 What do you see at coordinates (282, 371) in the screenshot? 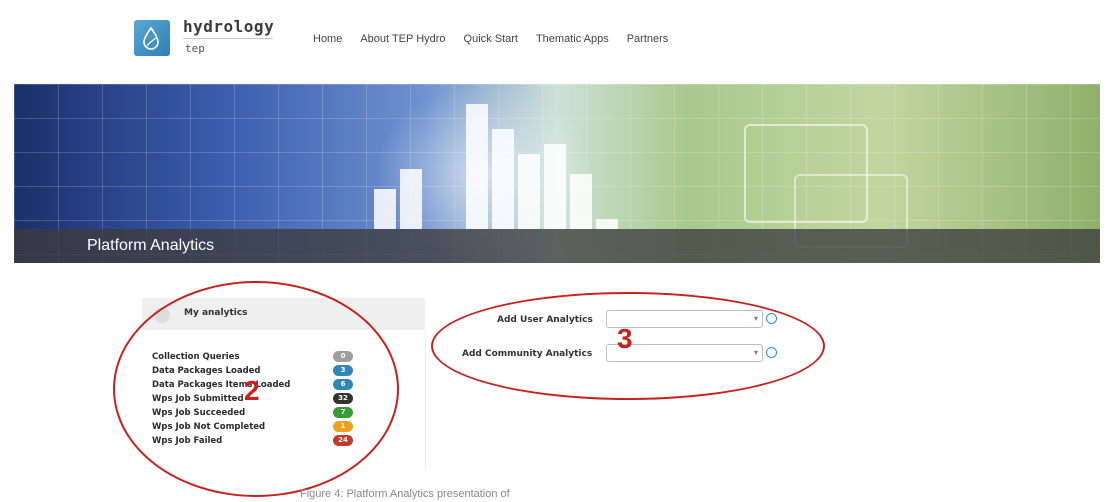
I see `stat-data-packages-loaded: Data Packages Loaded 3` at bounding box center [282, 371].